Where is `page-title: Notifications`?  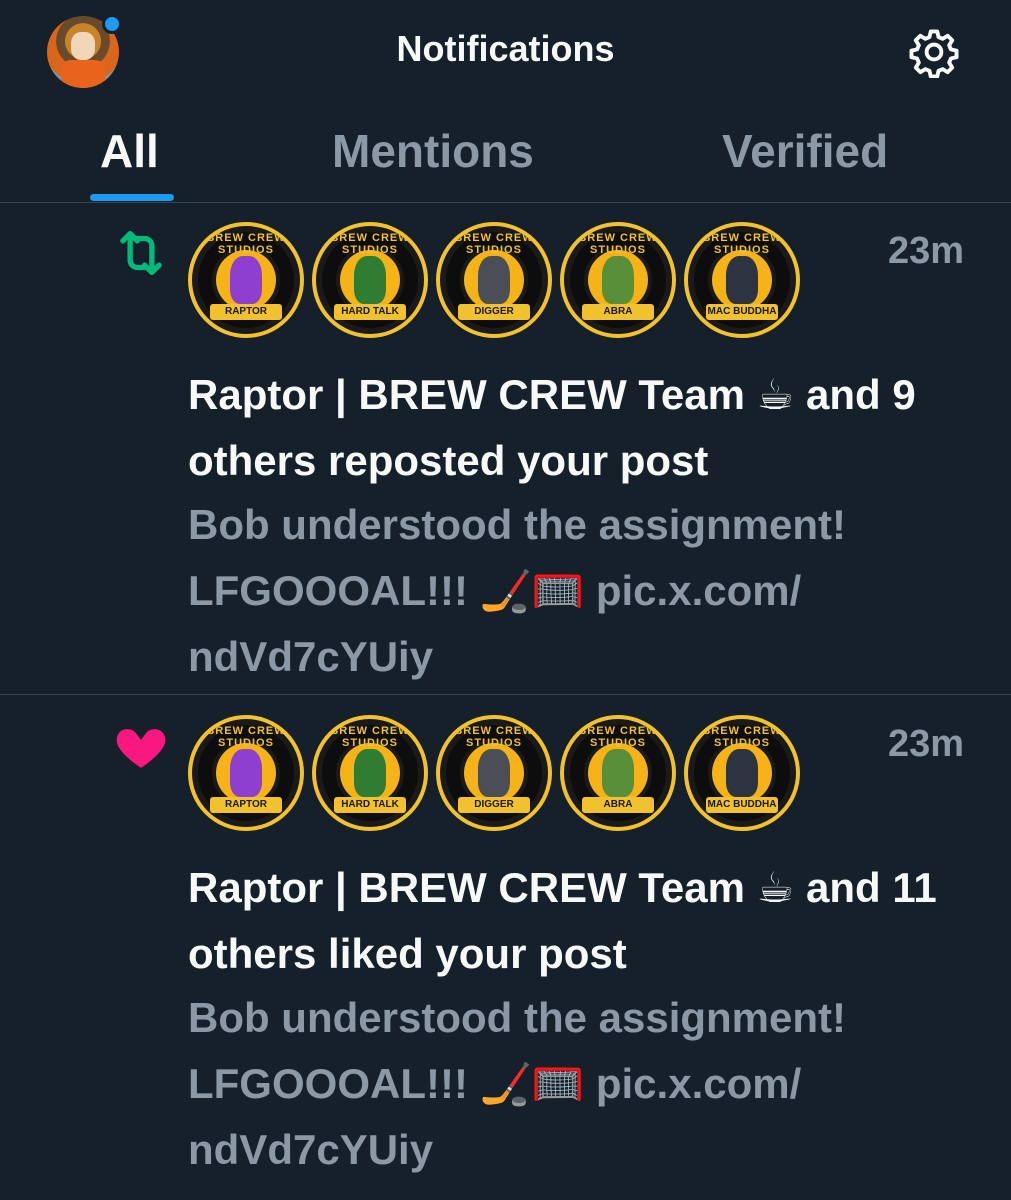 page-title: Notifications is located at coordinates (505, 48).